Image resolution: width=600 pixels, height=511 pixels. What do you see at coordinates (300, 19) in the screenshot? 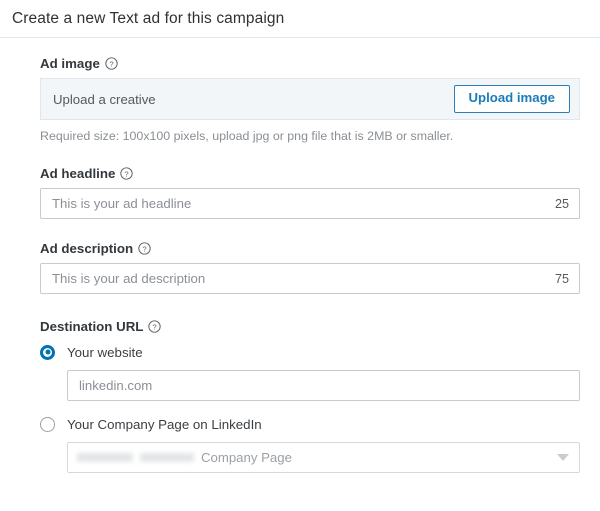
I see `panel-header: Create a new Text ad for this campaign` at bounding box center [300, 19].